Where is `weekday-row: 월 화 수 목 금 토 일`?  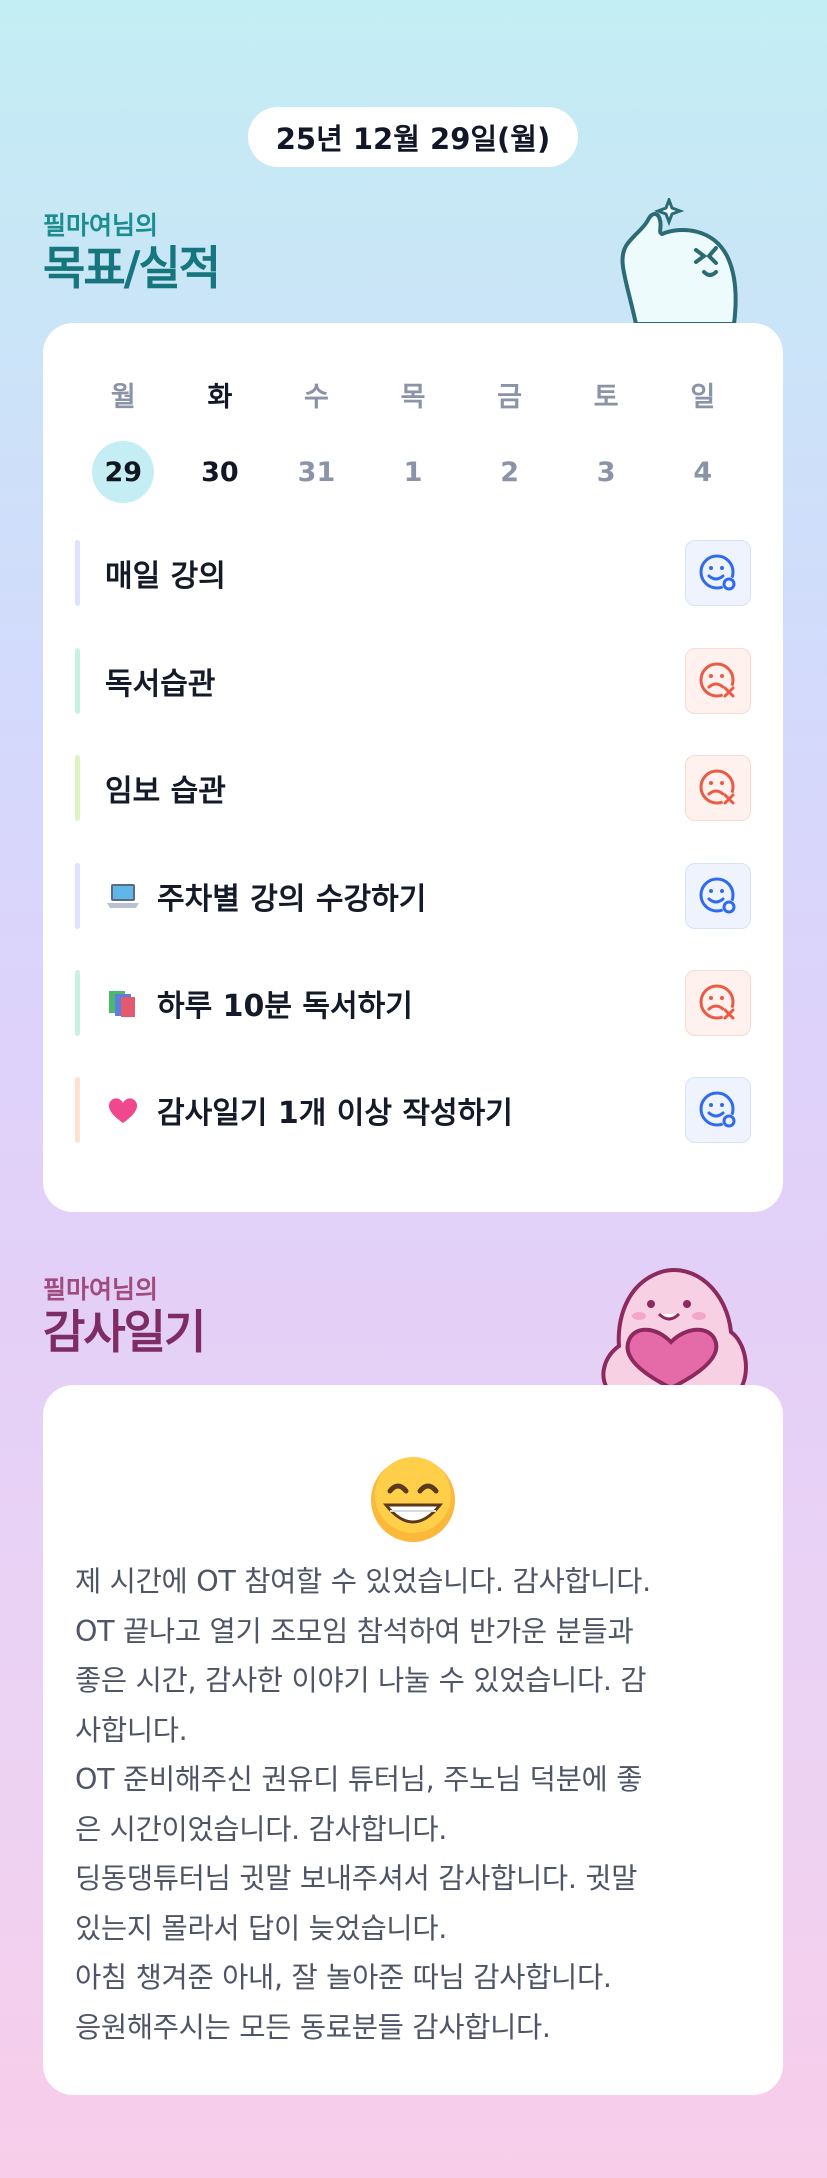 weekday-row: 월 화 수 목 금 토 일 is located at coordinates (413, 394).